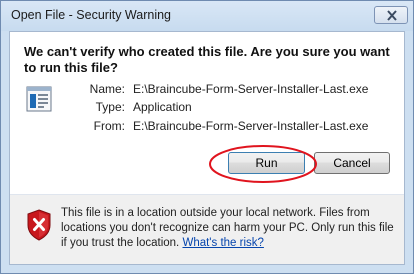  What do you see at coordinates (352, 163) in the screenshot?
I see `cancel-button: Cancel` at bounding box center [352, 163].